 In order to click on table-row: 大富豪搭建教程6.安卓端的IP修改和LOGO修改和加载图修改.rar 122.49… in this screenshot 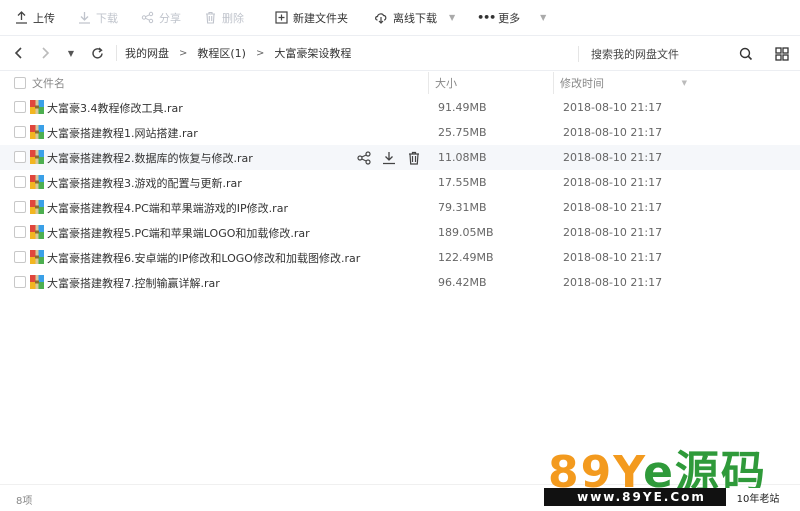, I will do `click(400, 257)`.